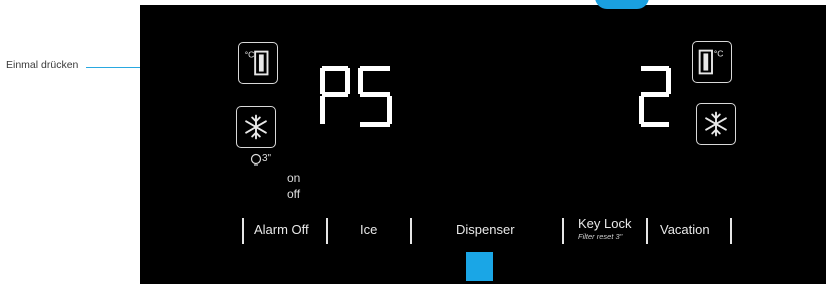 The height and width of the screenshot is (284, 835). Describe the element at coordinates (42, 65) in the screenshot. I see `callout-text: Einmal drücken` at that location.